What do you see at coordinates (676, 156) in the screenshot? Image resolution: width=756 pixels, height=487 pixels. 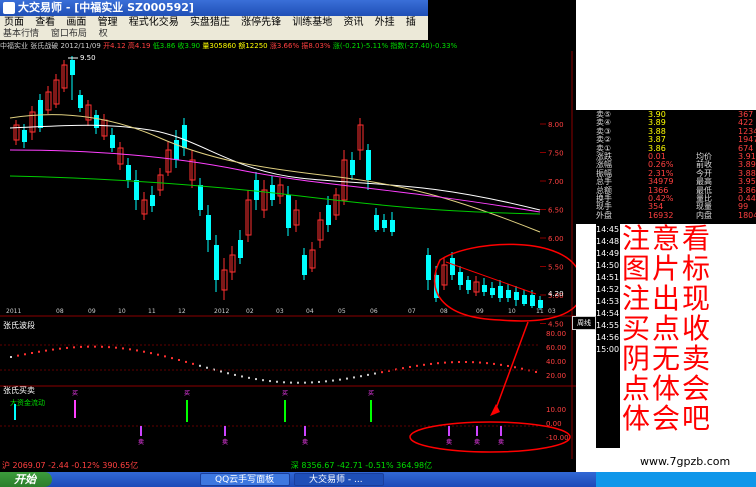 I see `quote-row: 涨跌 0.01 均价 3.91` at bounding box center [676, 156].